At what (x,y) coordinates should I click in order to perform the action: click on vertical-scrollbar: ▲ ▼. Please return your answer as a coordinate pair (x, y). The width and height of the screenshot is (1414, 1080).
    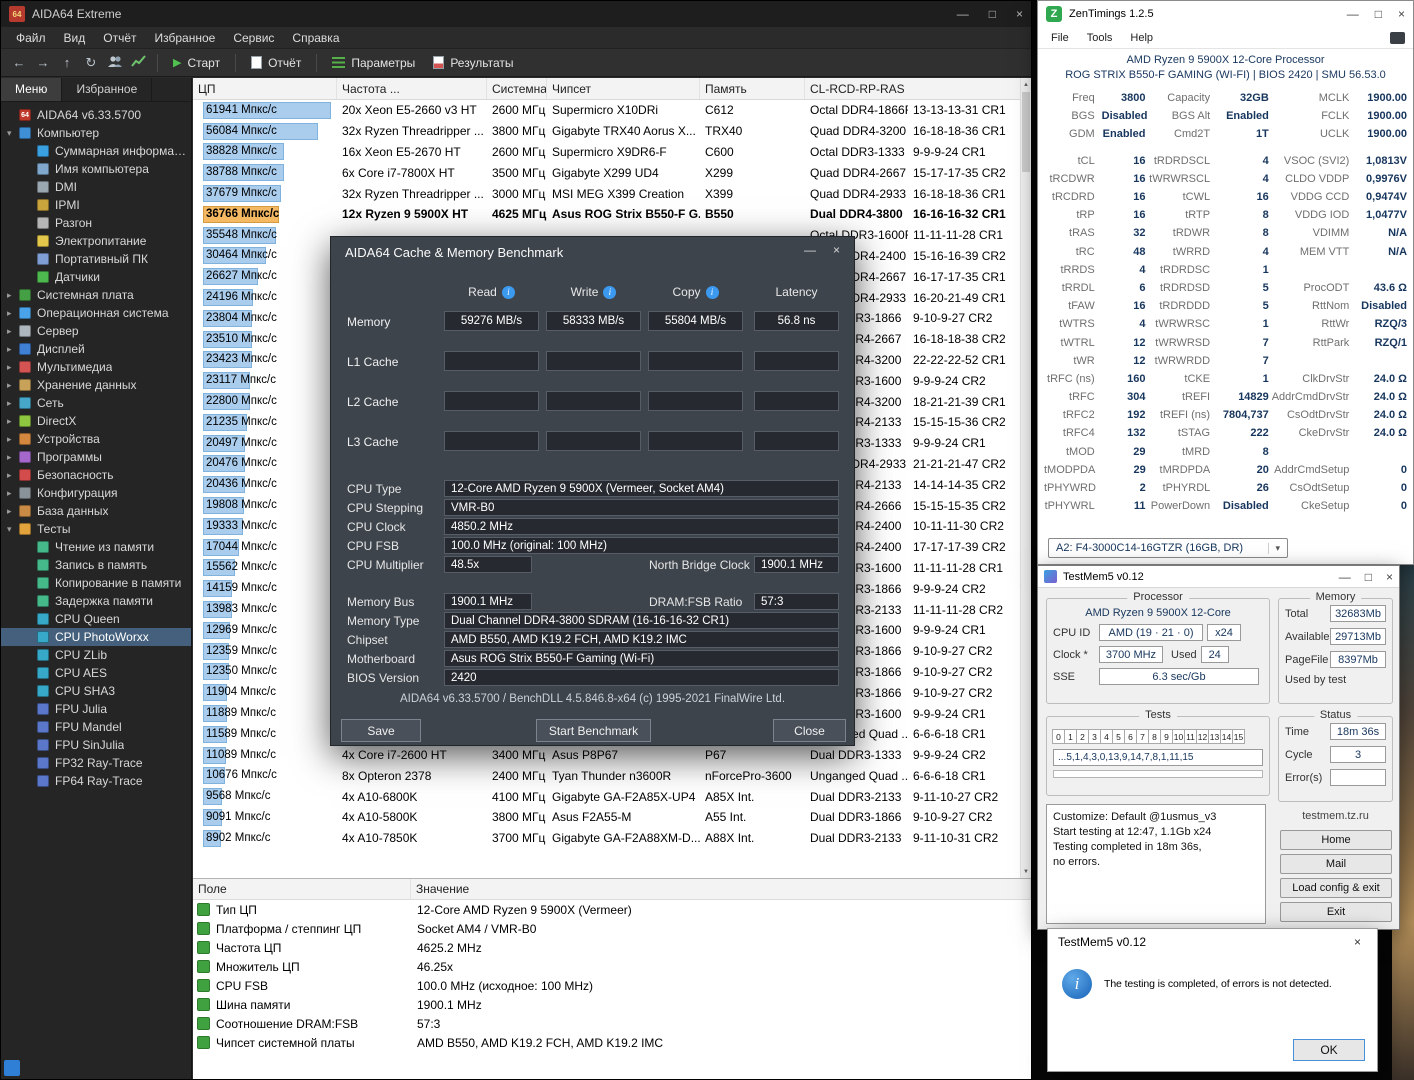
    Looking at the image, I should click on (1025, 478).